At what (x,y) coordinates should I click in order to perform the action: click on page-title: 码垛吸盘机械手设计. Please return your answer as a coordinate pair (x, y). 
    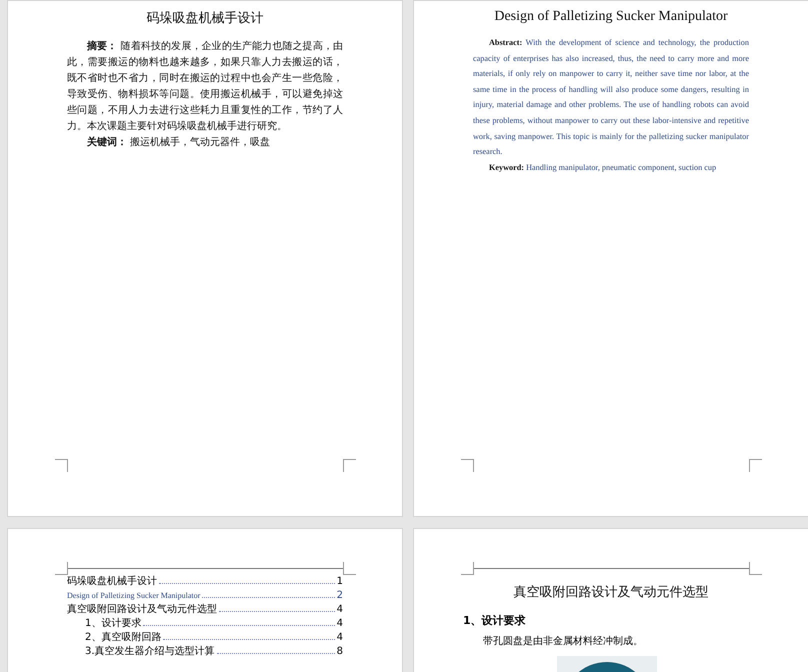
    Looking at the image, I should click on (205, 18).